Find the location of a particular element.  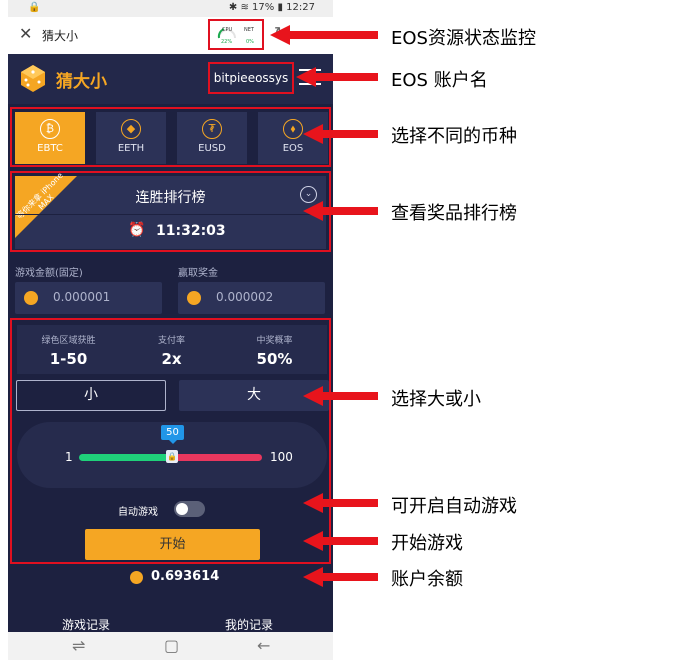

annotation-account: EOS 账户名 is located at coordinates (439, 80).